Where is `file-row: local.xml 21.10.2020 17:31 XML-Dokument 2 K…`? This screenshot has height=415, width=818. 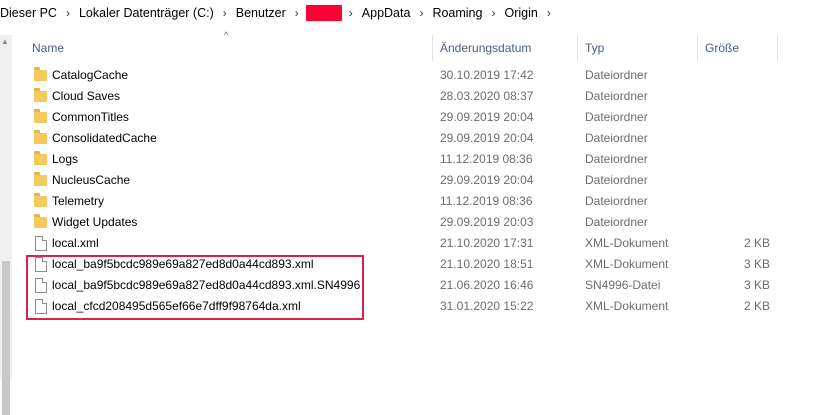 file-row: local.xml 21.10.2020 17:31 XML-Dokument 2 K… is located at coordinates (409, 243).